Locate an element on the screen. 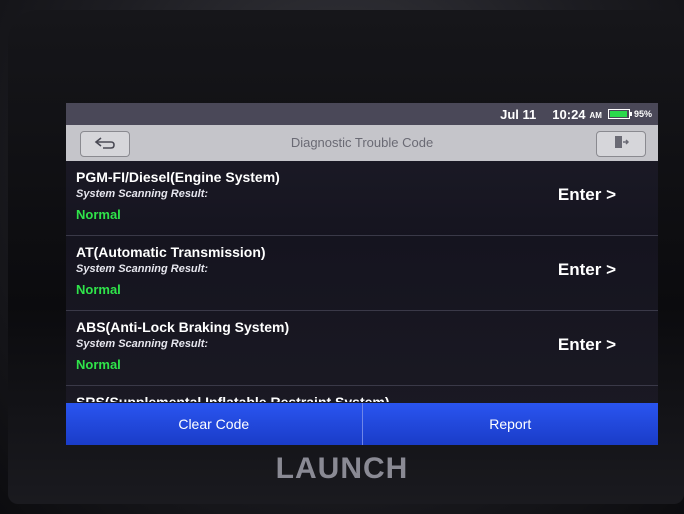 The height and width of the screenshot is (514, 684). exit-button is located at coordinates (621, 144).